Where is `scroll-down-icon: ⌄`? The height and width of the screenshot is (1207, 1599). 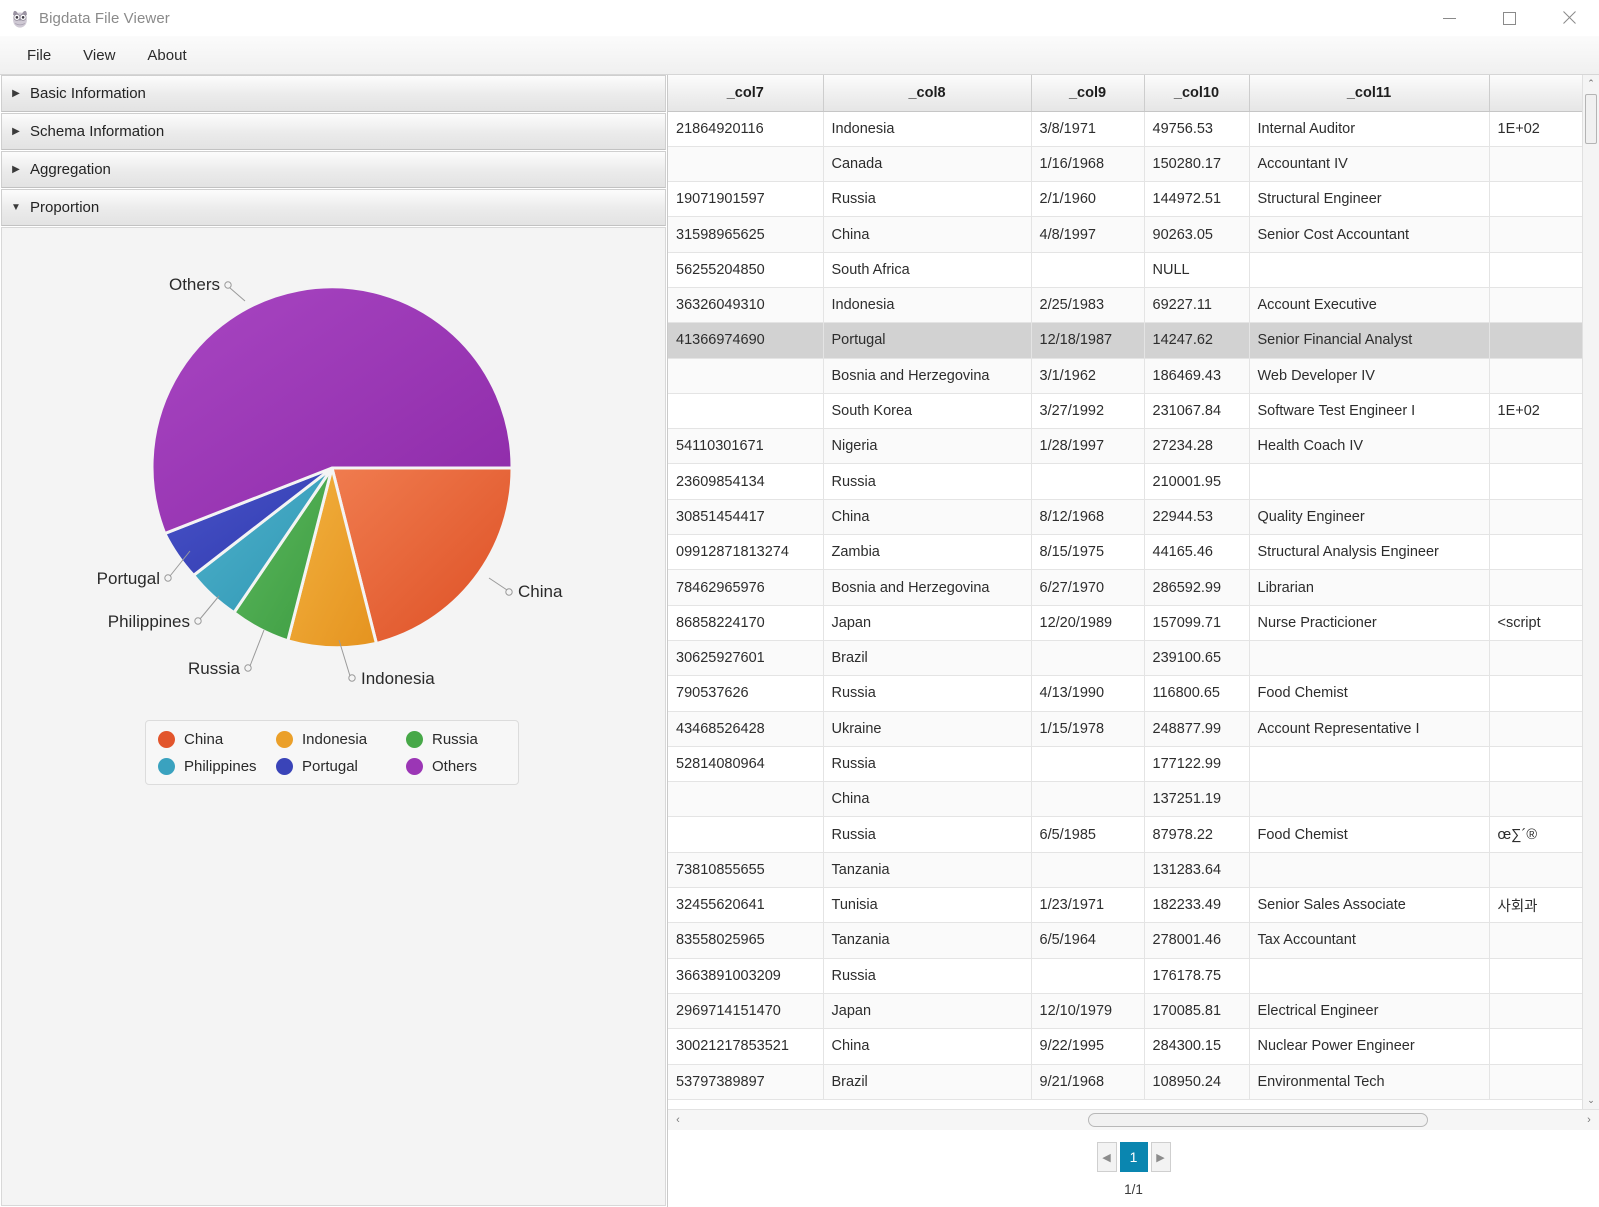 scroll-down-icon: ⌄ is located at coordinates (1591, 1100).